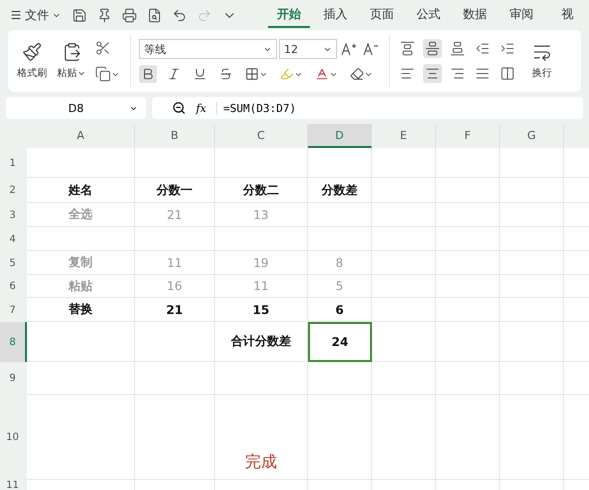 The height and width of the screenshot is (490, 589). Describe the element at coordinates (482, 48) in the screenshot. I see `outdent-icon` at that location.